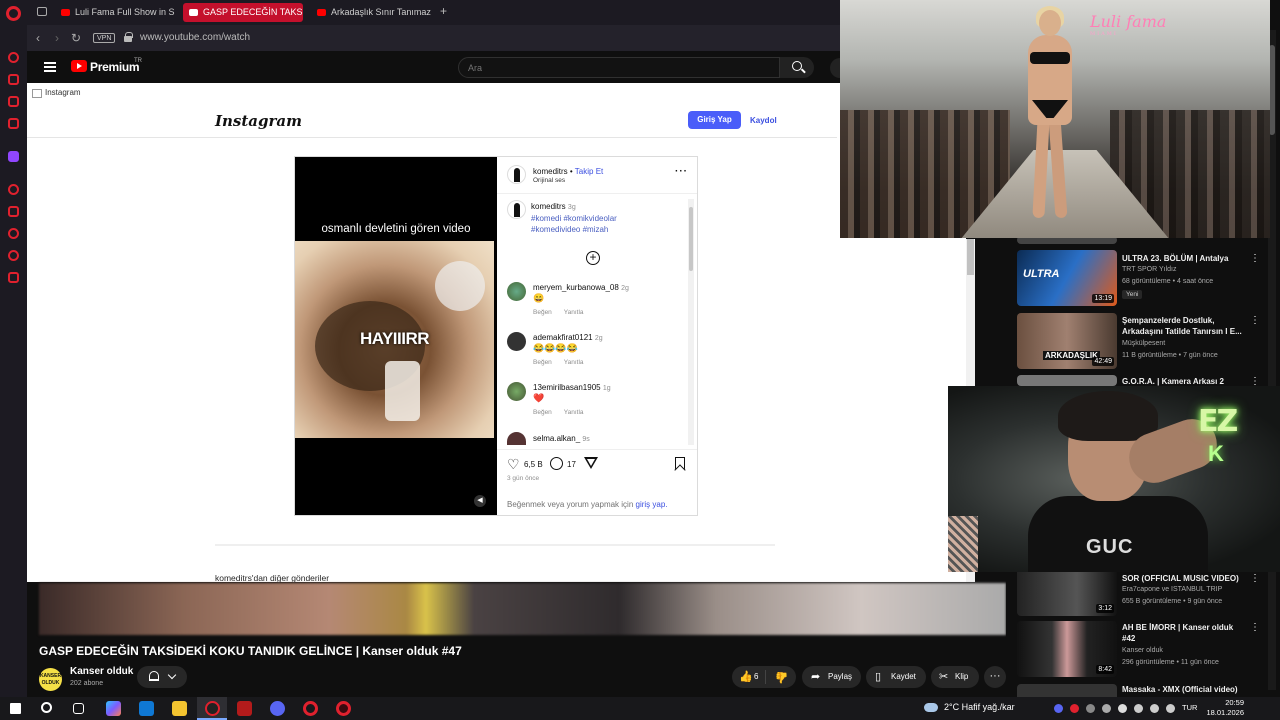  Describe the element at coordinates (782, 677) in the screenshot. I see `thumbs-down-icon: 👍` at that location.